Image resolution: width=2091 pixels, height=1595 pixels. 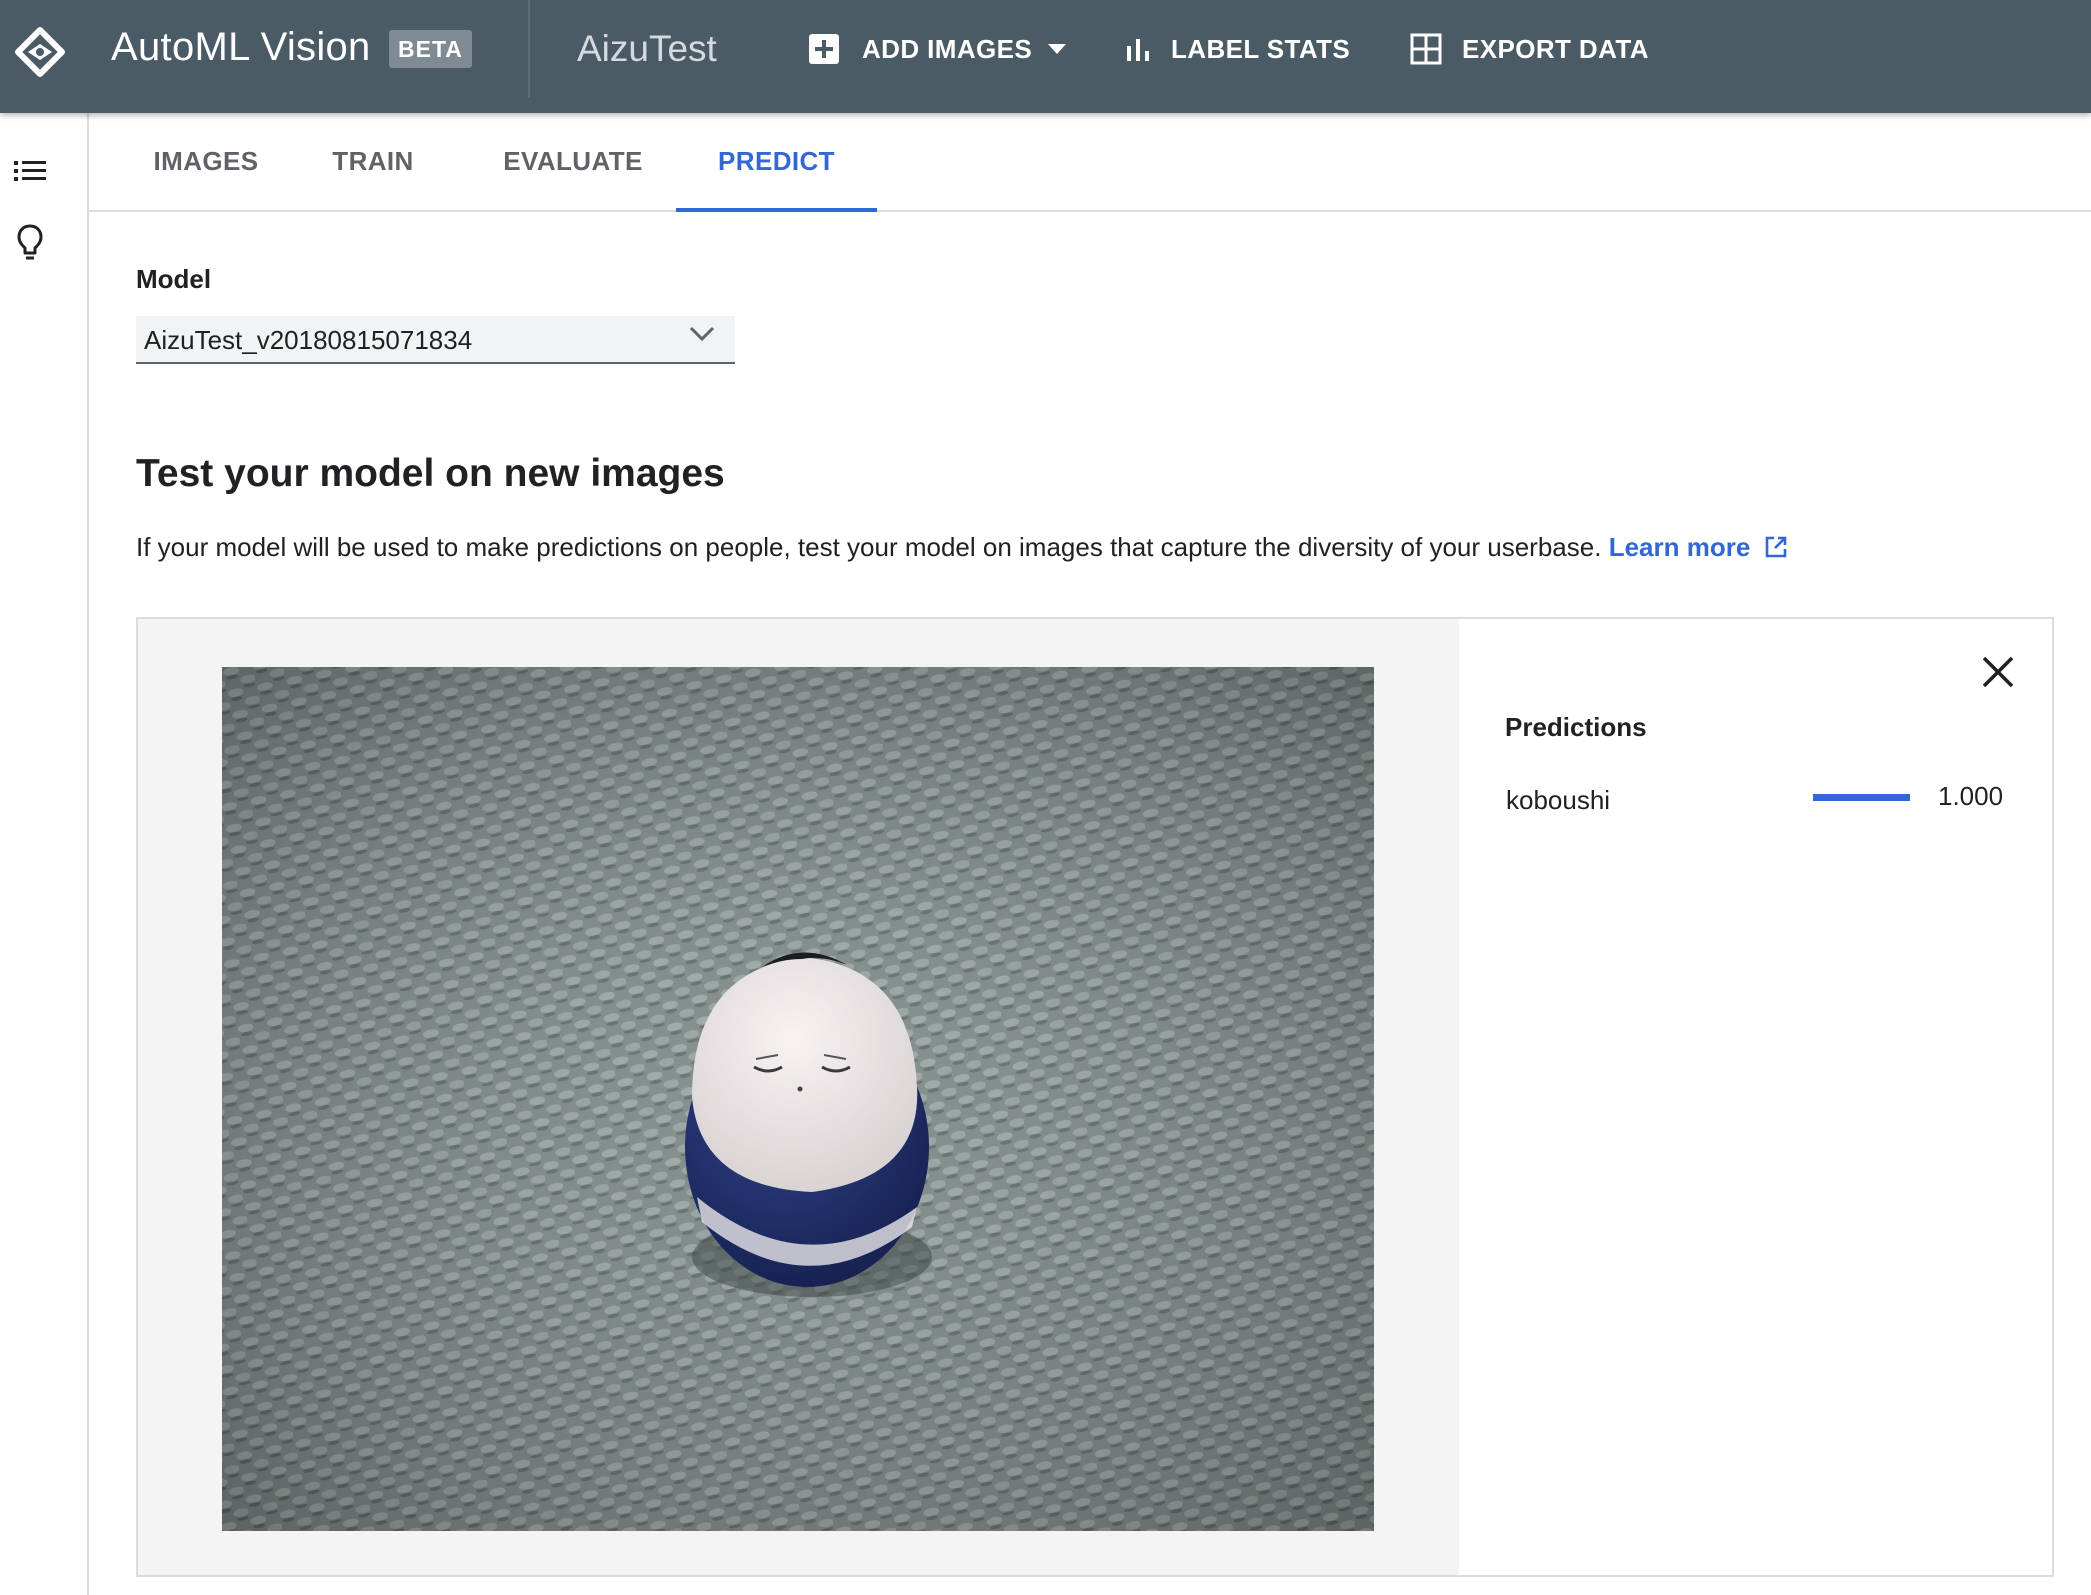 I want to click on bar-chart-icon, so click(x=1138, y=50).